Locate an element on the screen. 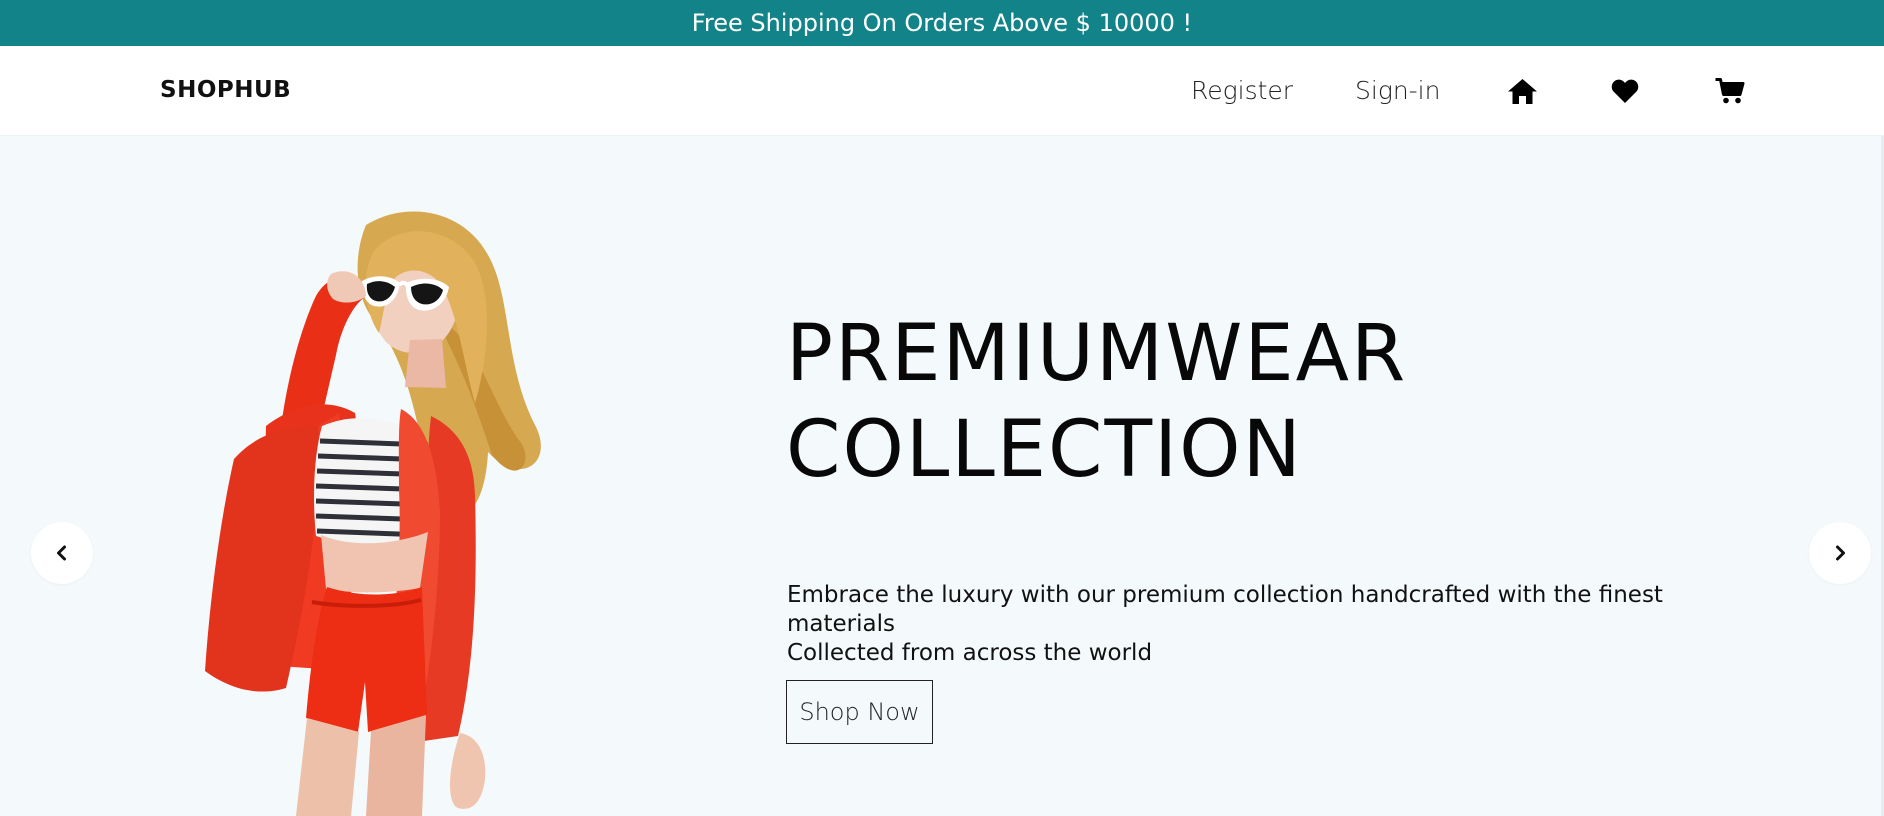 This screenshot has height=816, width=1884. chevron-left-icon is located at coordinates (61, 553).